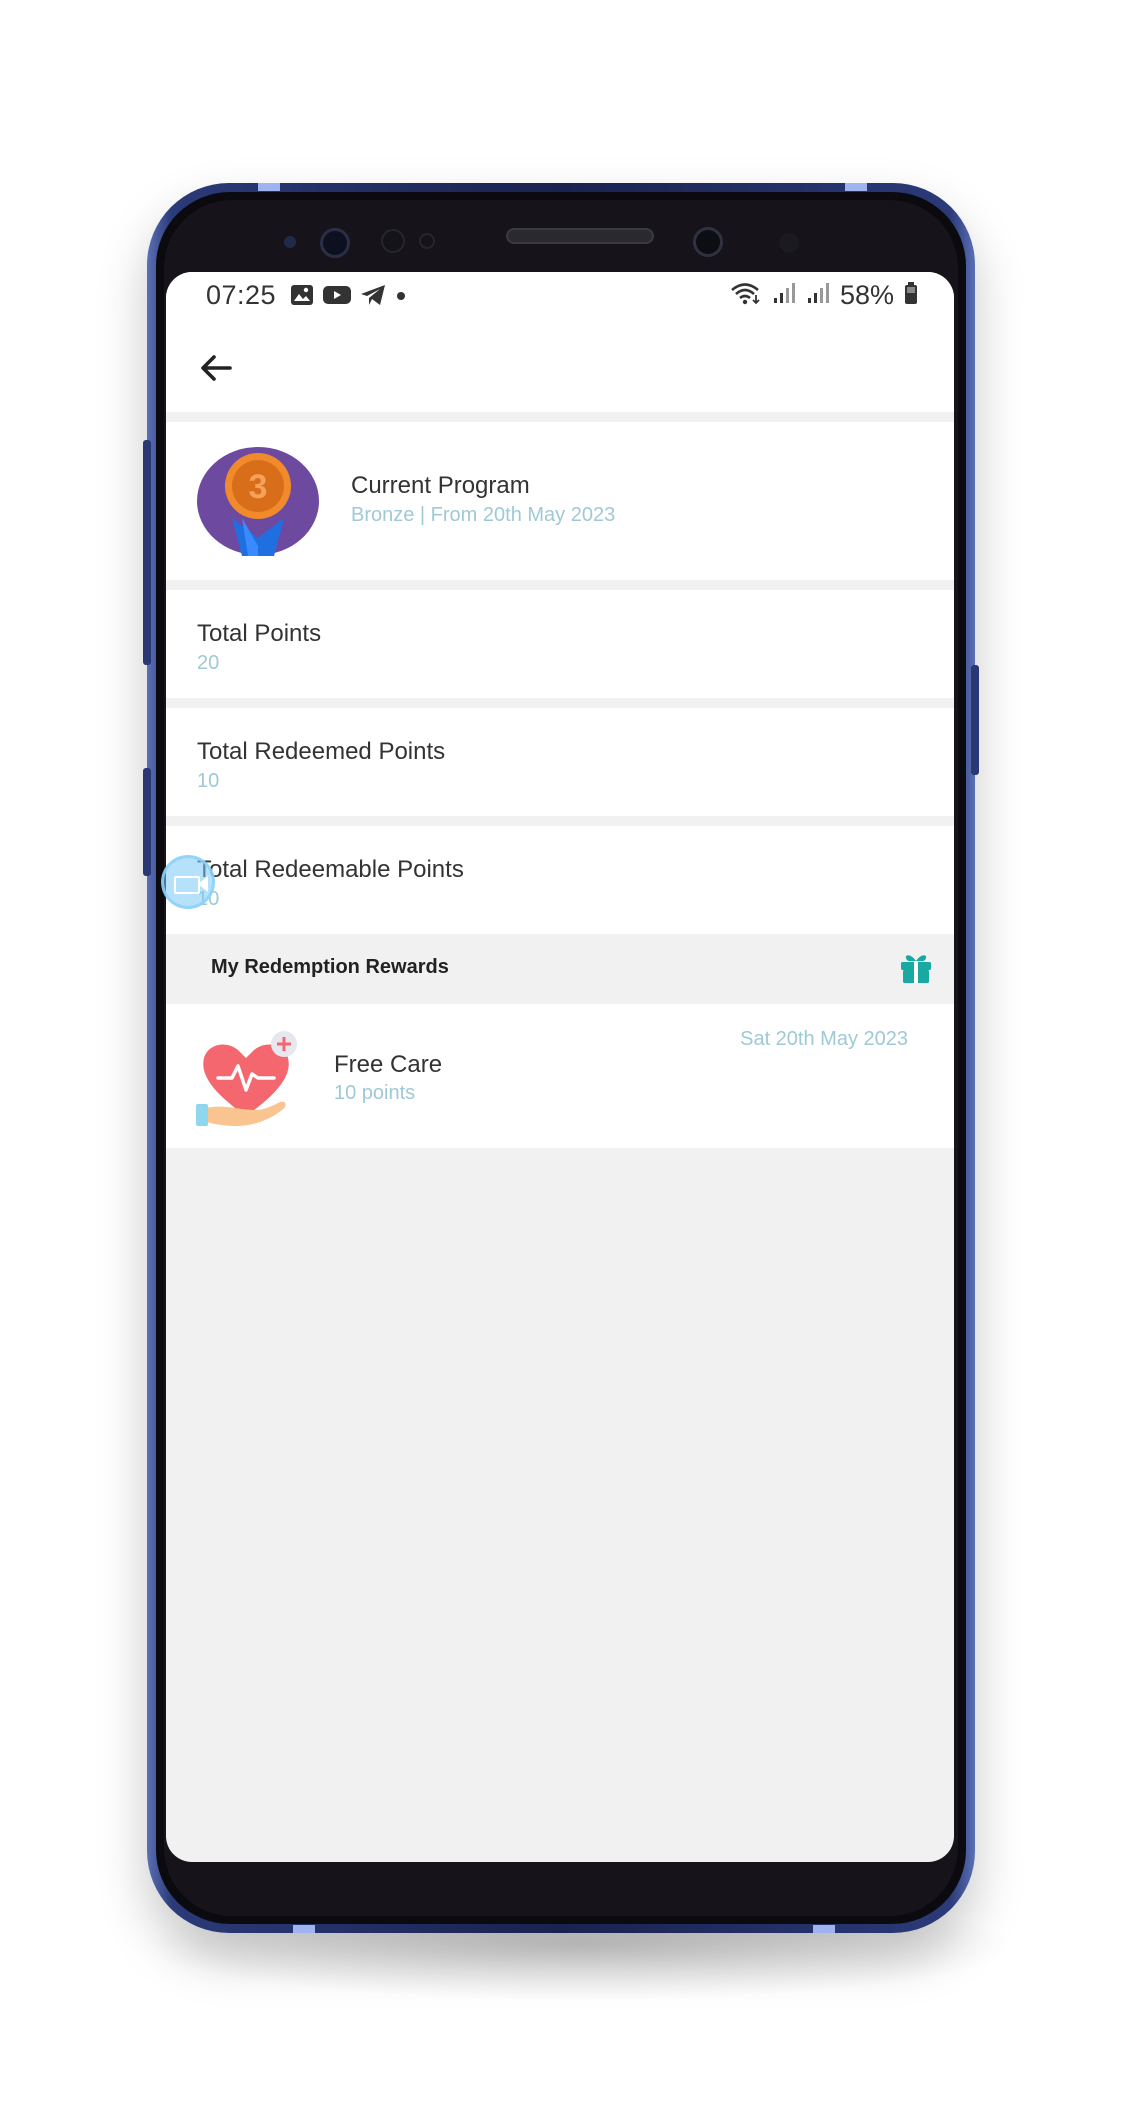  I want to click on youtube-icon, so click(337, 297).